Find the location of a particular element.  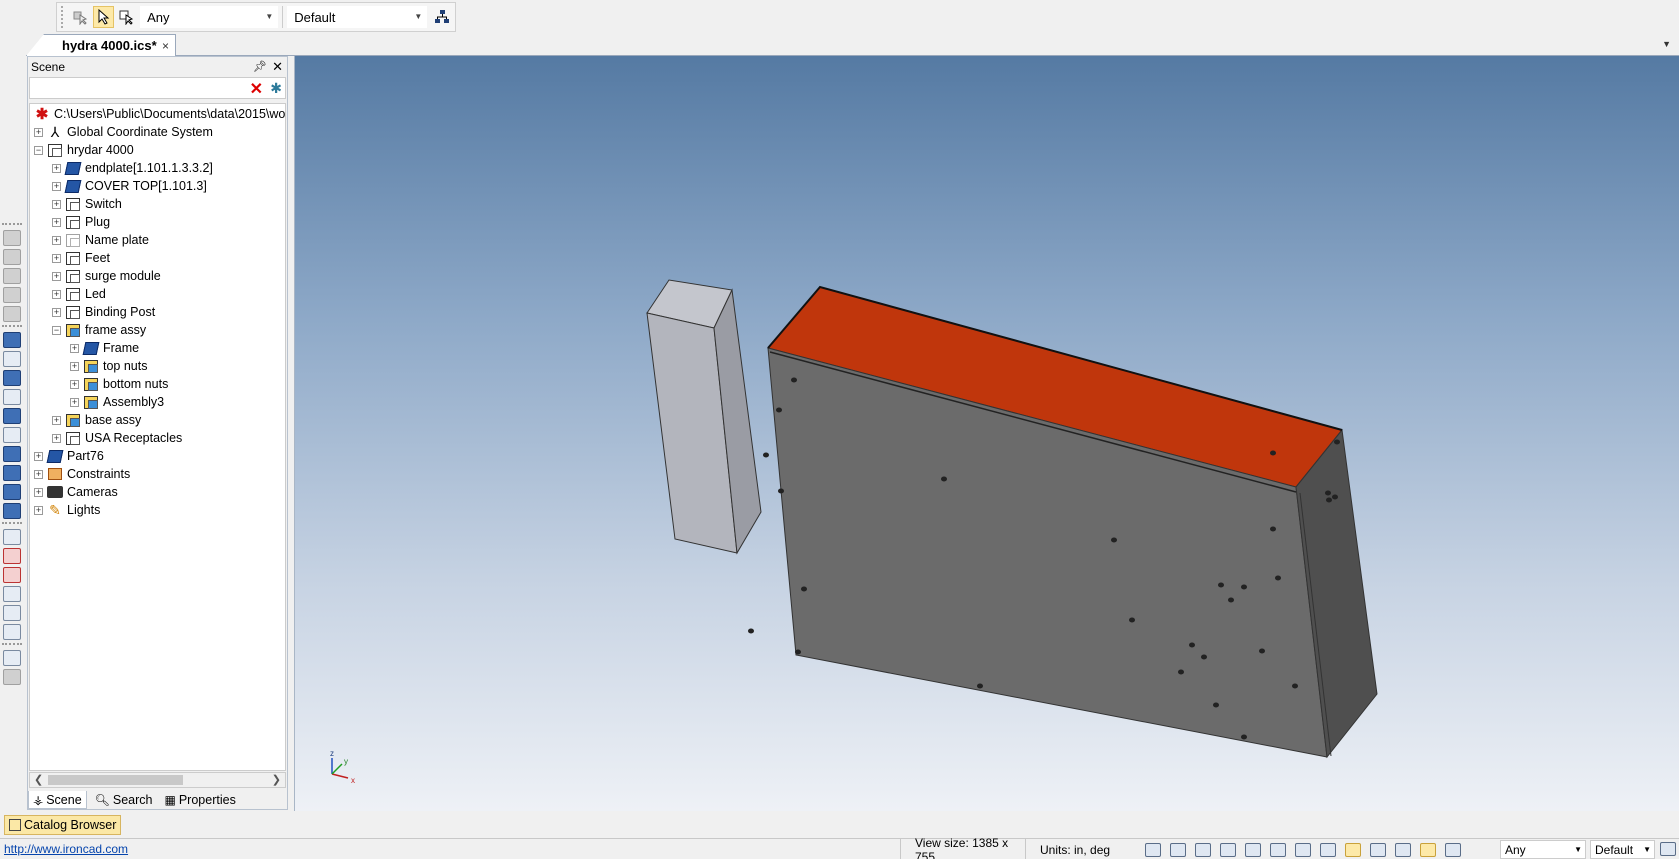

view-iso4-icon is located at coordinates (12, 511).